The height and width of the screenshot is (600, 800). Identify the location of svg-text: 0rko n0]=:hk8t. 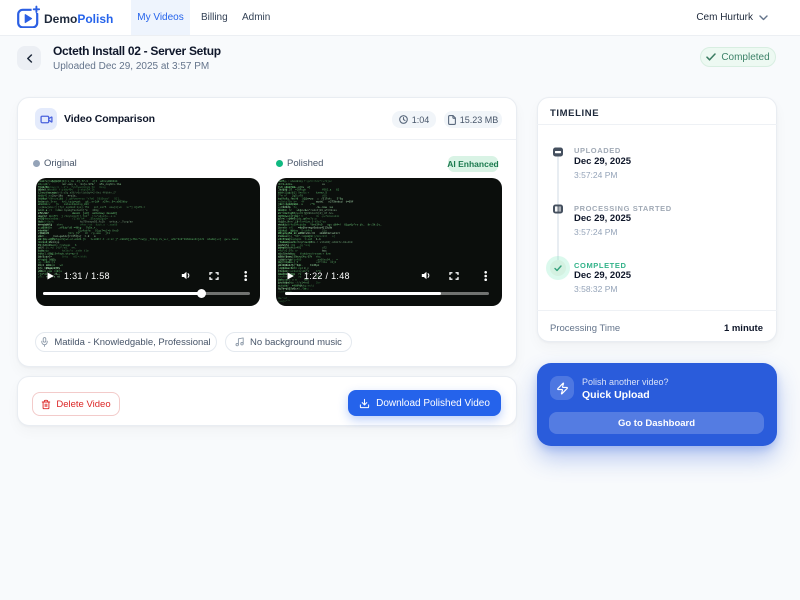
(75, 256).